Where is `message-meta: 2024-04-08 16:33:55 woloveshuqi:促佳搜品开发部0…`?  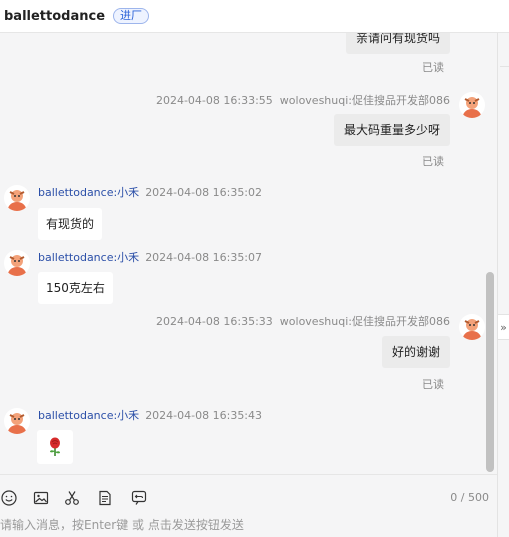 message-meta: 2024-04-08 16:33:55 woloveshuqi:促佳搜品开发部0… is located at coordinates (303, 100).